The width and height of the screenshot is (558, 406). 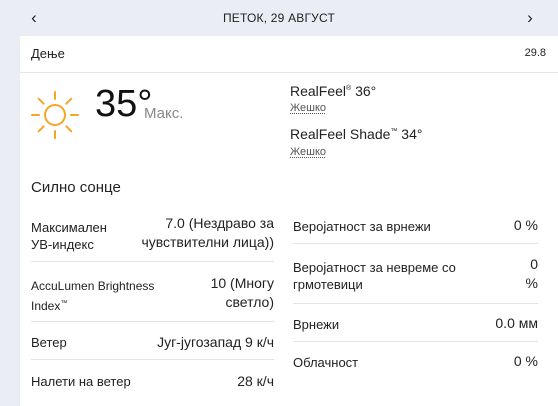 What do you see at coordinates (81, 381) in the screenshot?
I see `detail-label: Налети на ветер` at bounding box center [81, 381].